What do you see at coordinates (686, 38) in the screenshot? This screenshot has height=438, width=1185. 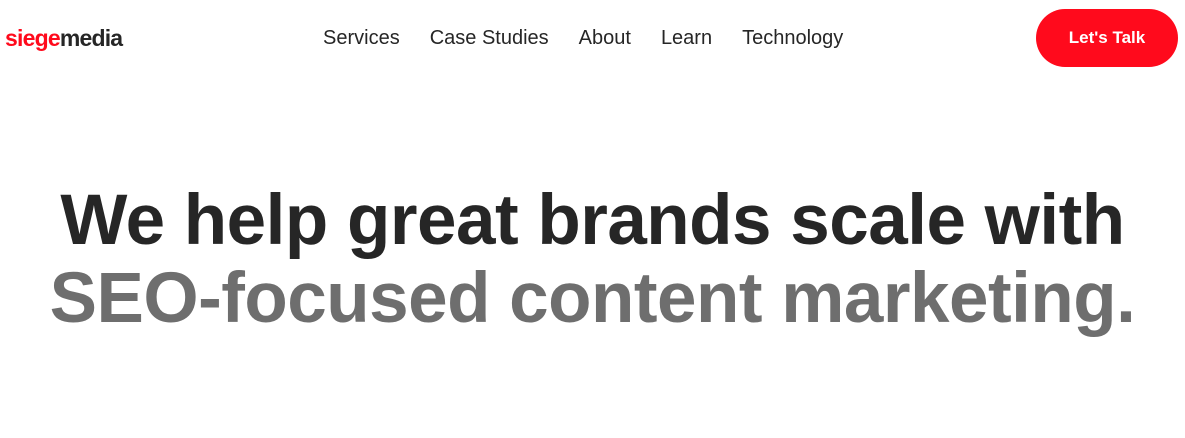 I see `nav-item-learn: Learn` at bounding box center [686, 38].